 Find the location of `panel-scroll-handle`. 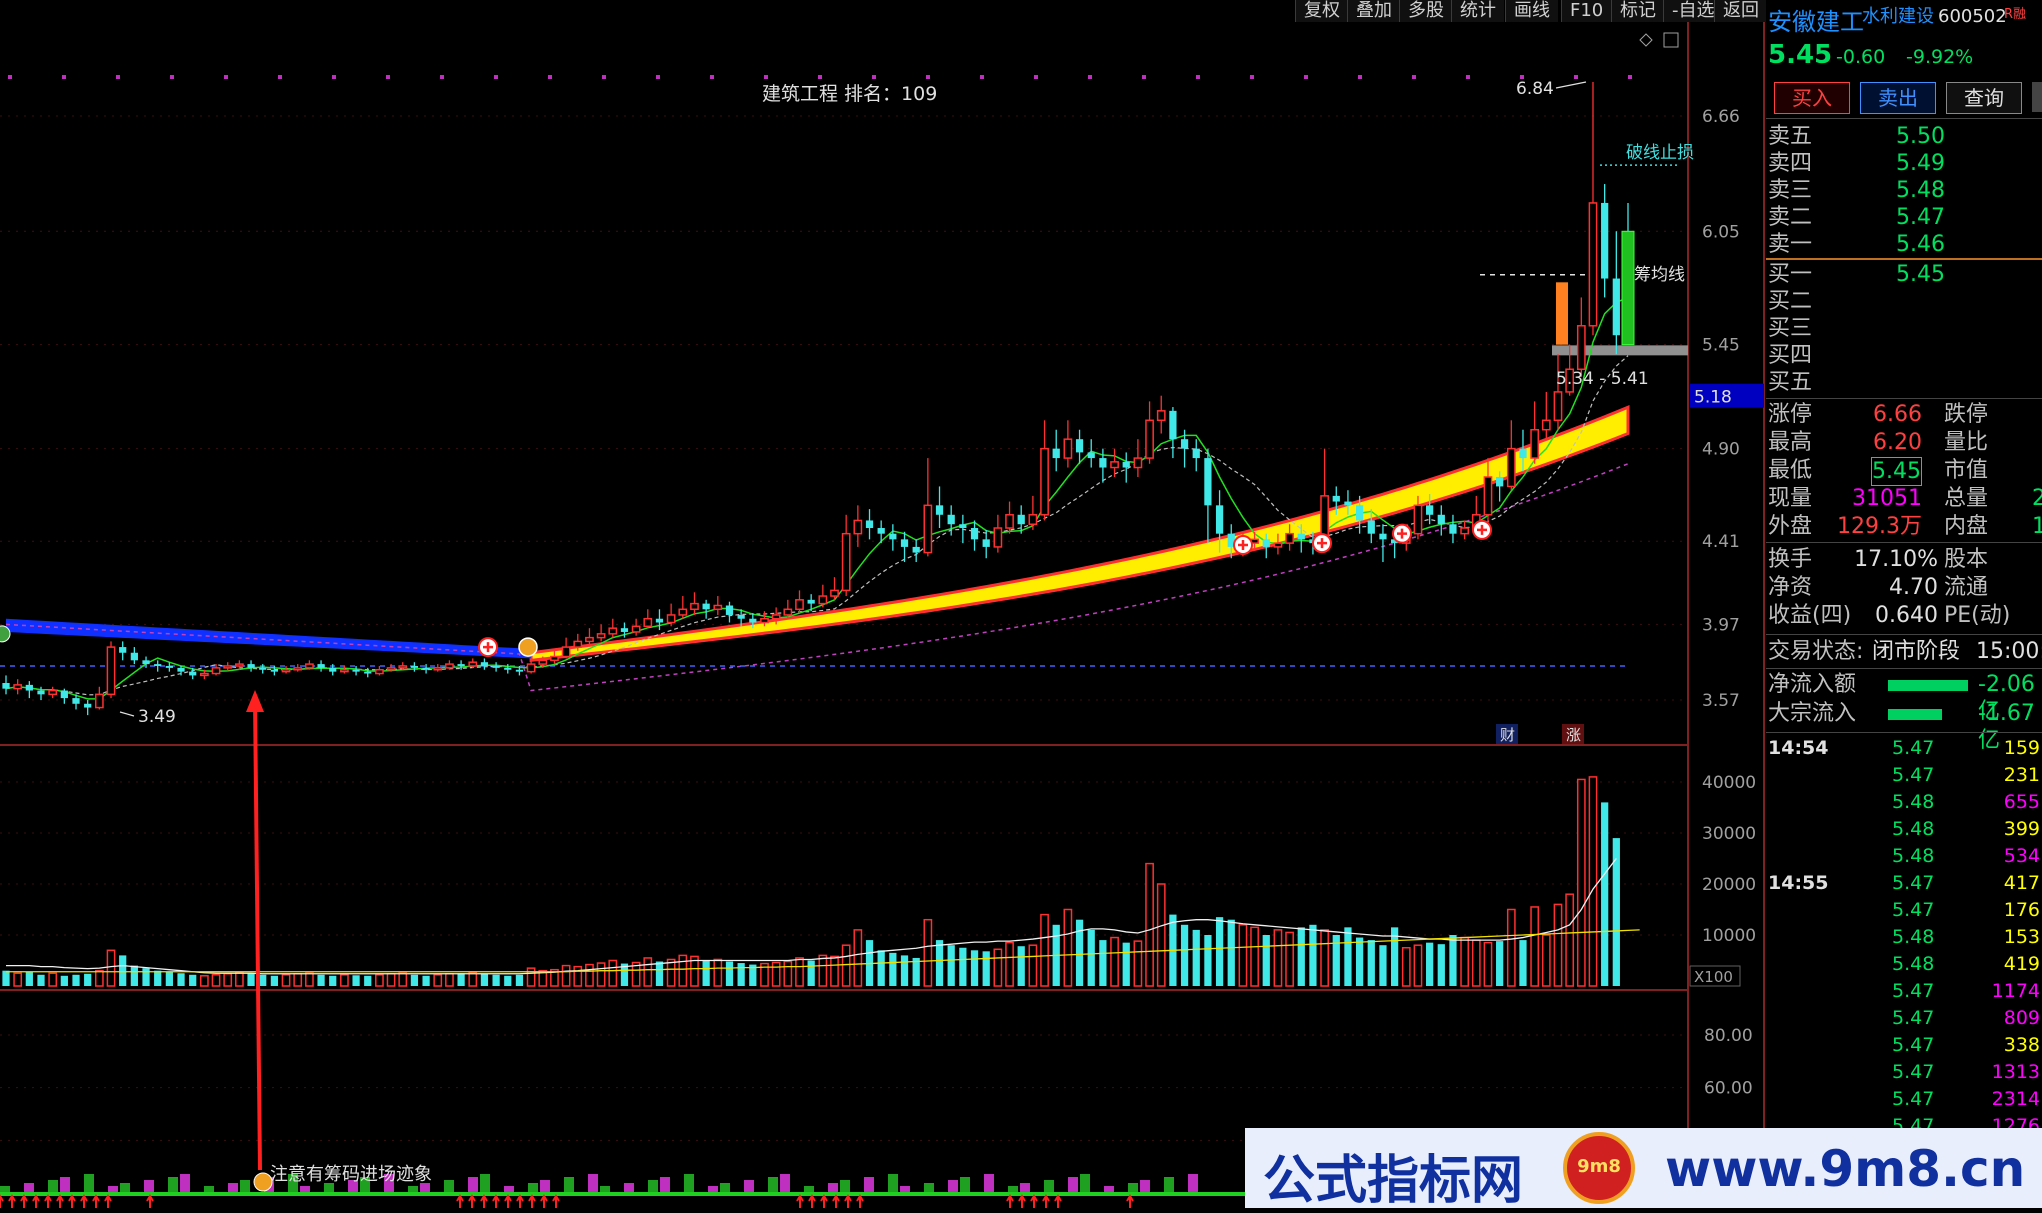

panel-scroll-handle is located at coordinates (2037, 97).